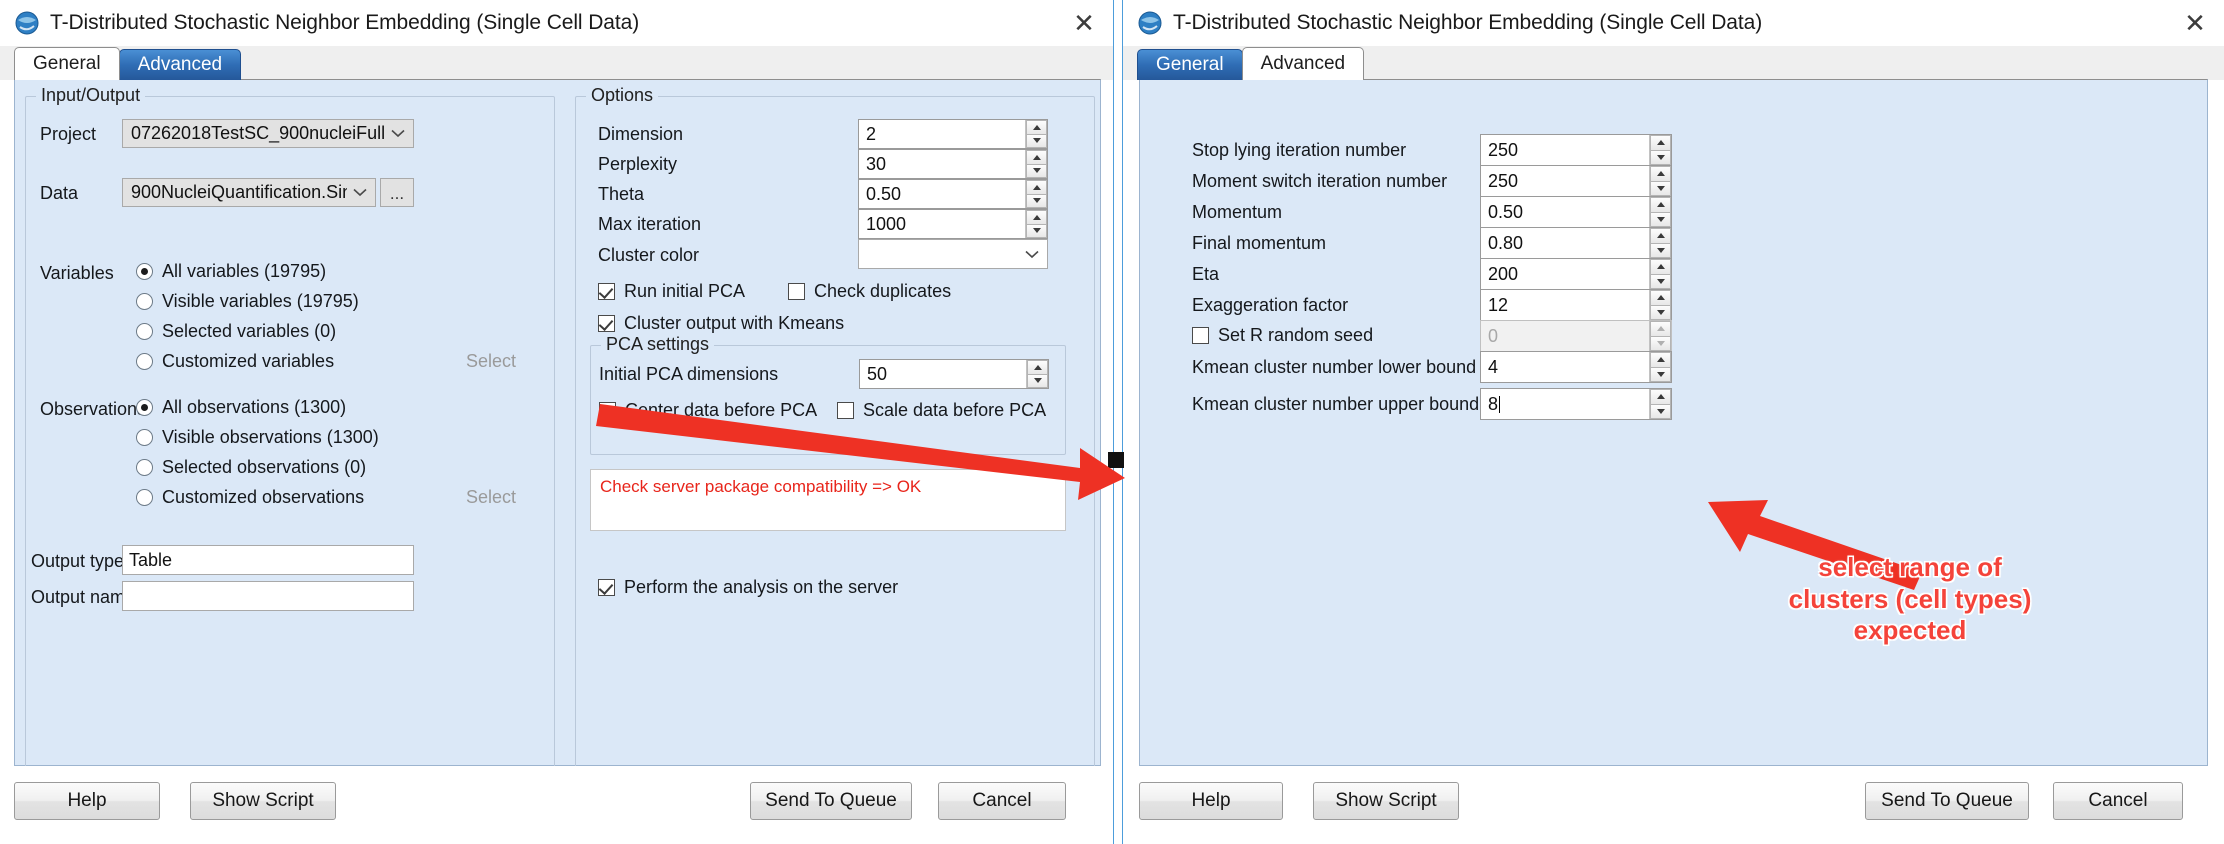 Image resolution: width=2224 pixels, height=844 pixels. I want to click on checkbox-check-duplicates: Check duplicates, so click(869, 291).